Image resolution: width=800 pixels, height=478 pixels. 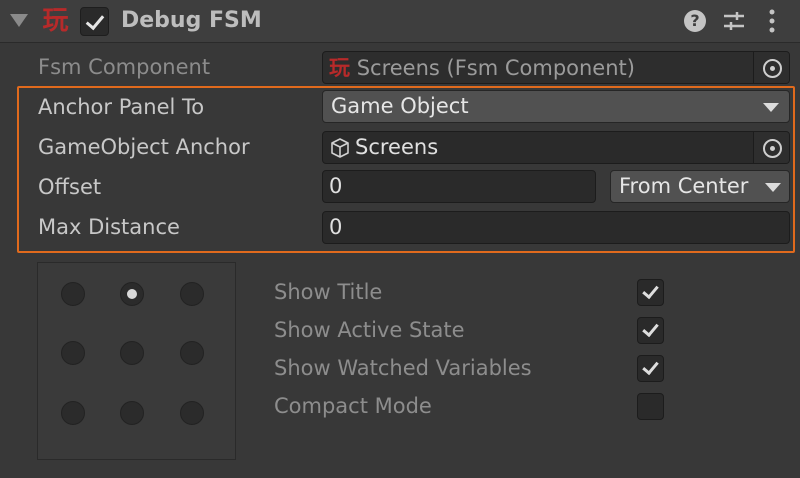 What do you see at coordinates (495, 68) in the screenshot?
I see `fsm-component-value: Screens (Fsm Component)` at bounding box center [495, 68].